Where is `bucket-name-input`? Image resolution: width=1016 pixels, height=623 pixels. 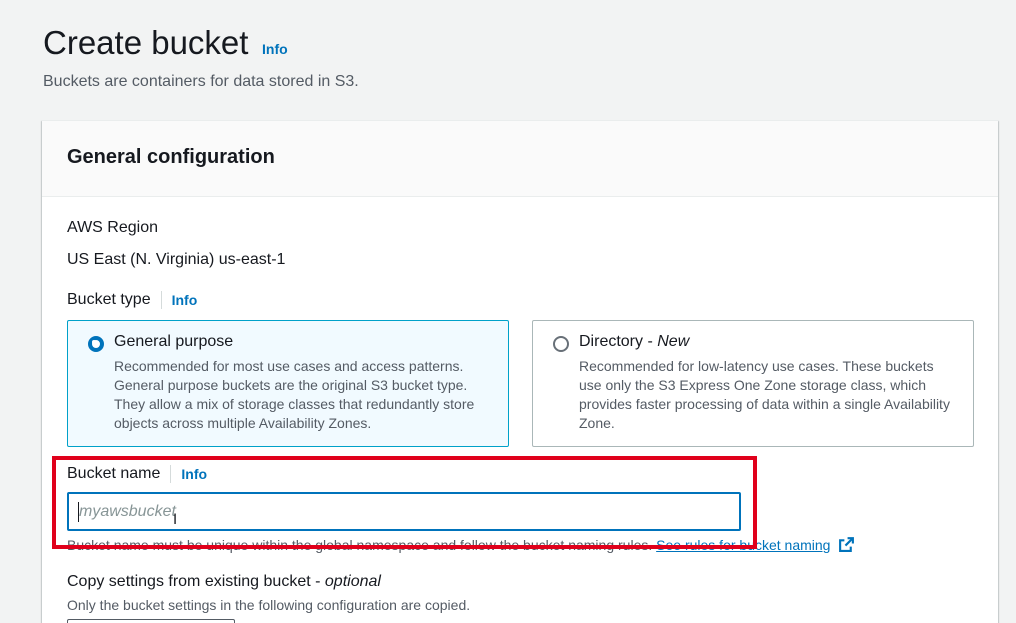
bucket-name-input is located at coordinates (404, 511).